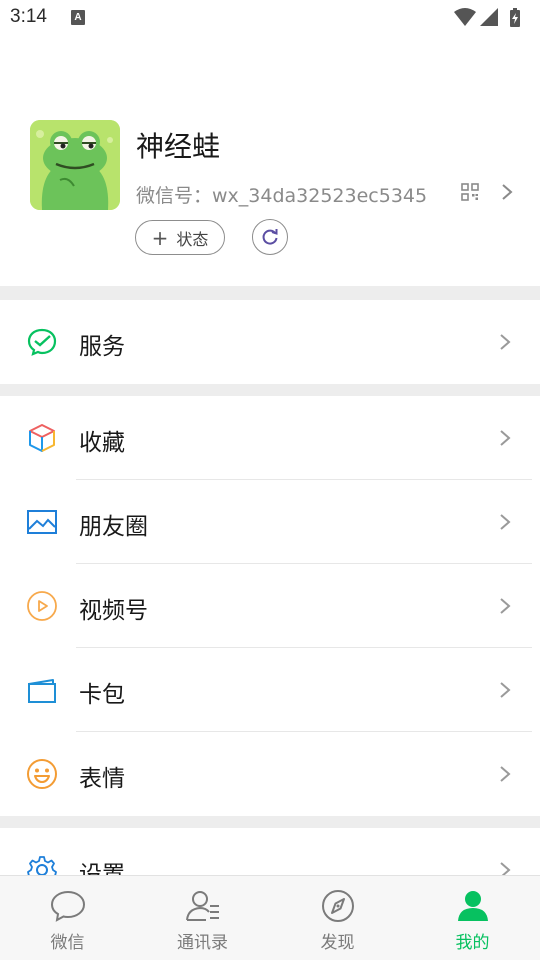 The image size is (540, 960). What do you see at coordinates (470, 192) in the screenshot?
I see `qr-code-icon` at bounding box center [470, 192].